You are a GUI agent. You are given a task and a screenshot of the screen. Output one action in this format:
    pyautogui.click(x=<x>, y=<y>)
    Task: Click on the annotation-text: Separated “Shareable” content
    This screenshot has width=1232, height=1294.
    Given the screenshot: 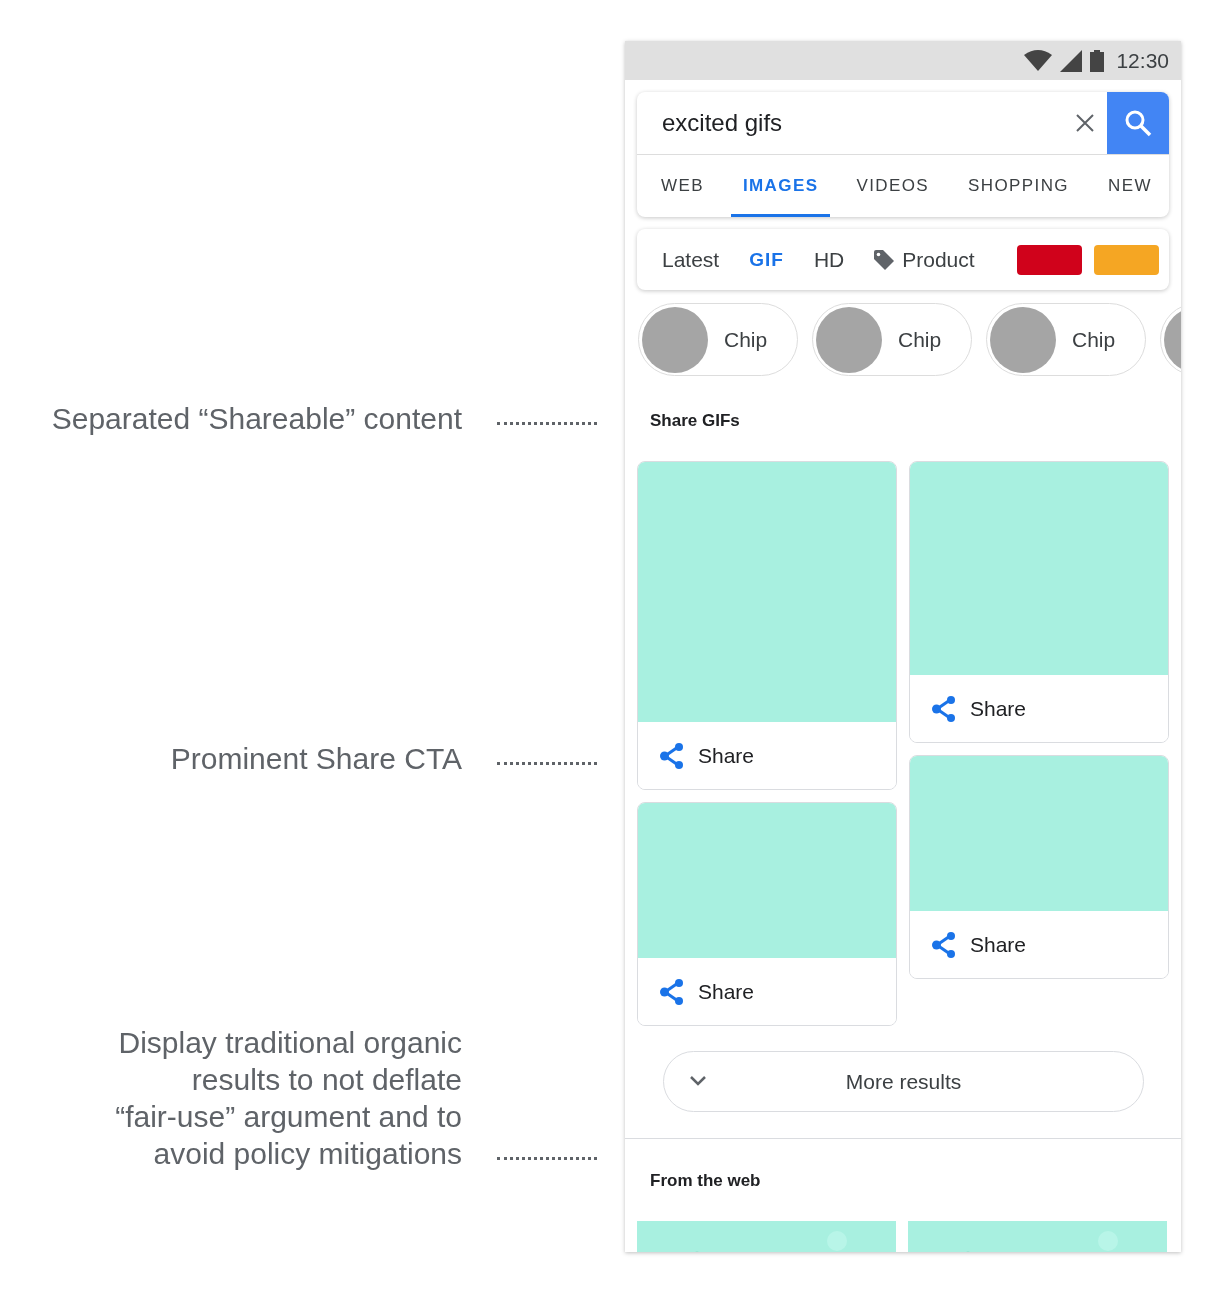 What is the action you would take?
    pyautogui.click(x=256, y=419)
    